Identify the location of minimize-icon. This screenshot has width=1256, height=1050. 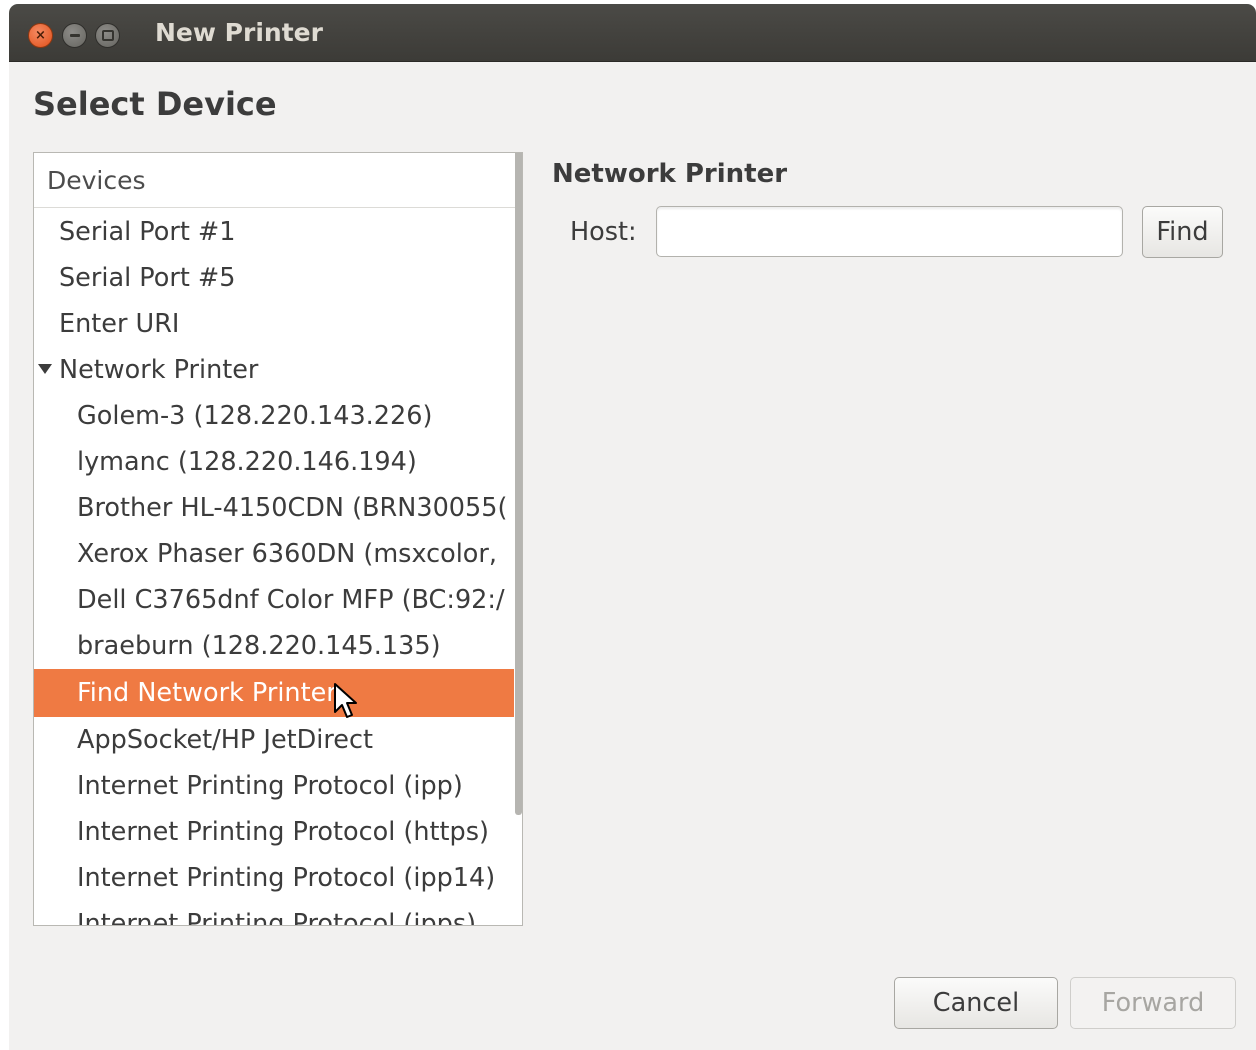
(74, 35).